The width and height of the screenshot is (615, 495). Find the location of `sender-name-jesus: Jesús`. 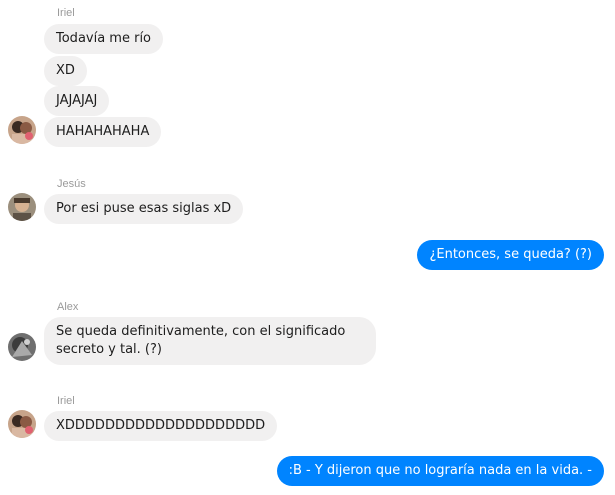

sender-name-jesus: Jesús is located at coordinates (71, 184).